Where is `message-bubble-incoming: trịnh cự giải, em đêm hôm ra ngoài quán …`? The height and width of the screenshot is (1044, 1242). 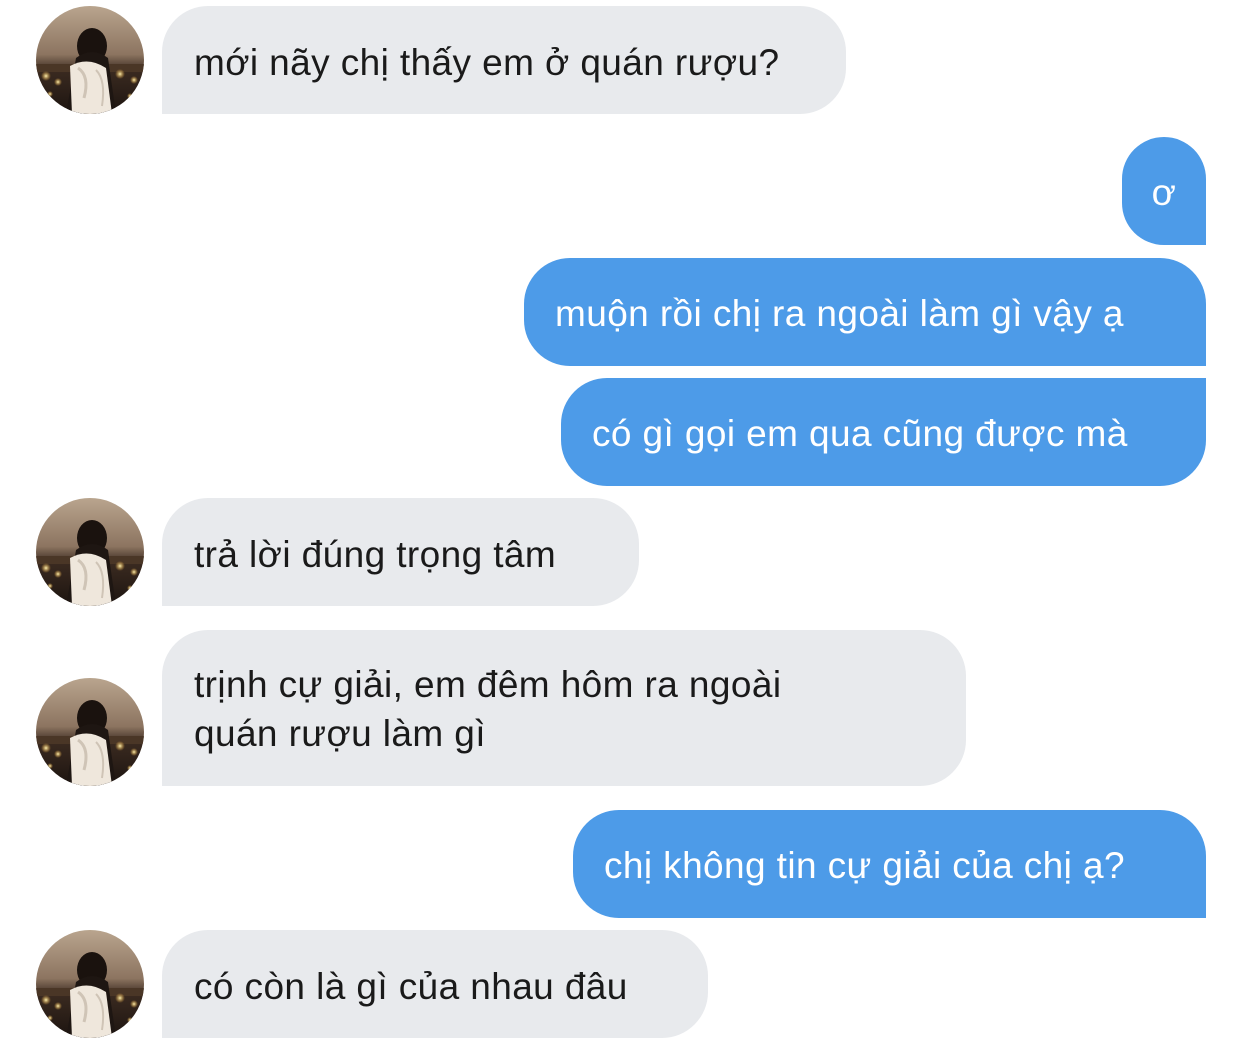
message-bubble-incoming: trịnh cự giải, em đêm hôm ra ngoài quán … is located at coordinates (564, 708).